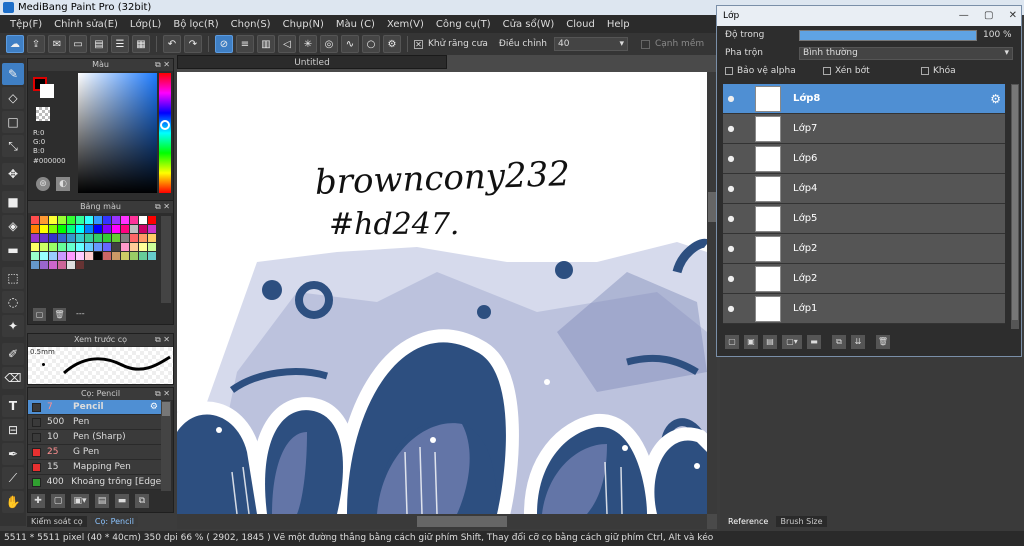  What do you see at coordinates (141, 44) in the screenshot?
I see `grid-icon: ▦` at bounding box center [141, 44].